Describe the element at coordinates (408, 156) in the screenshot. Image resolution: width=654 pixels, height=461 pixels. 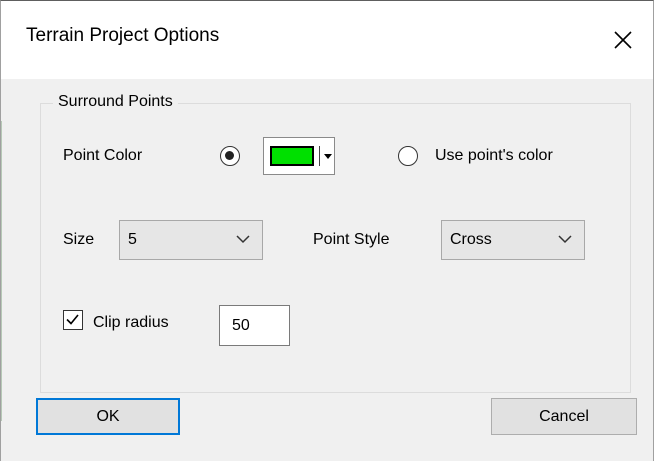
I see `use-points-color-radio` at that location.